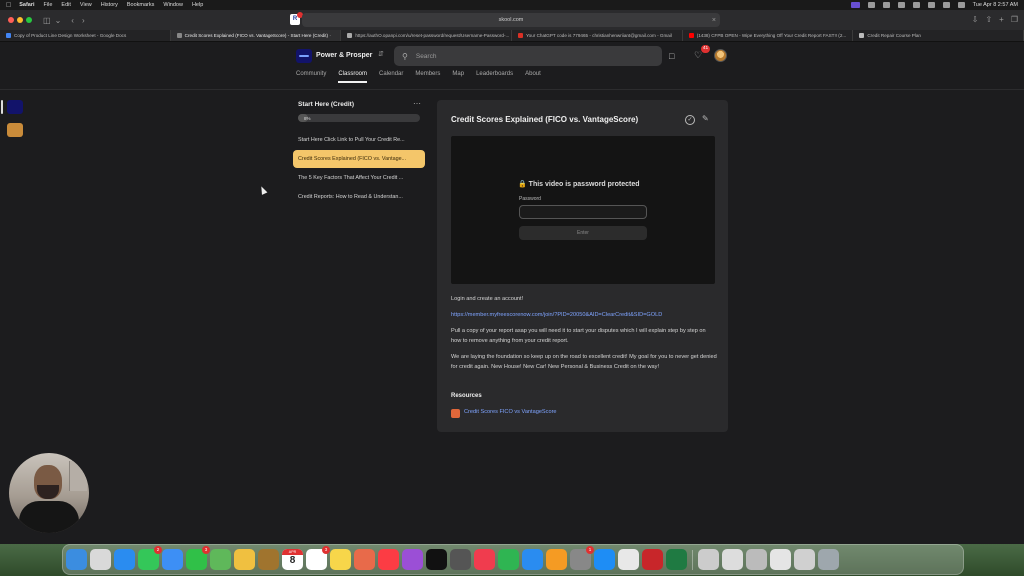 The height and width of the screenshot is (576, 1024). I want to click on wifi-icon, so click(916, 5).